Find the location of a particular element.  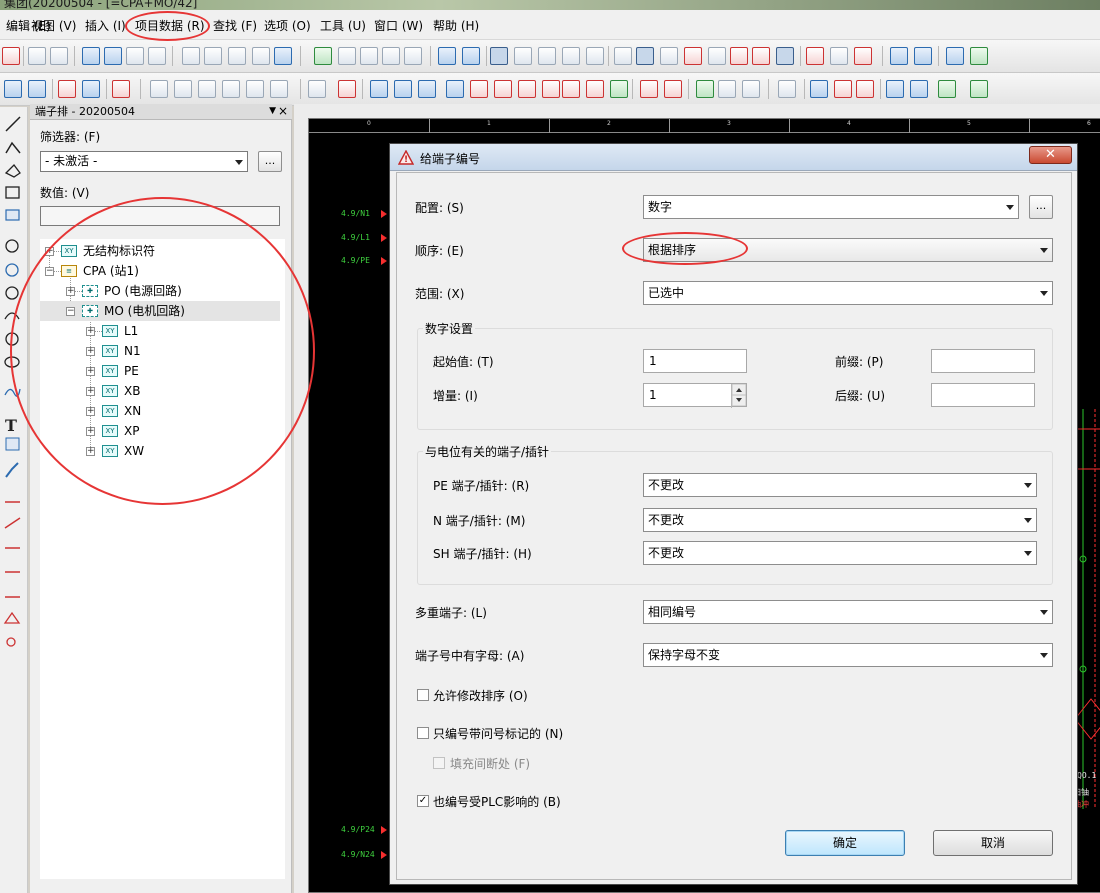

flag-select-icon is located at coordinates (13, 89).